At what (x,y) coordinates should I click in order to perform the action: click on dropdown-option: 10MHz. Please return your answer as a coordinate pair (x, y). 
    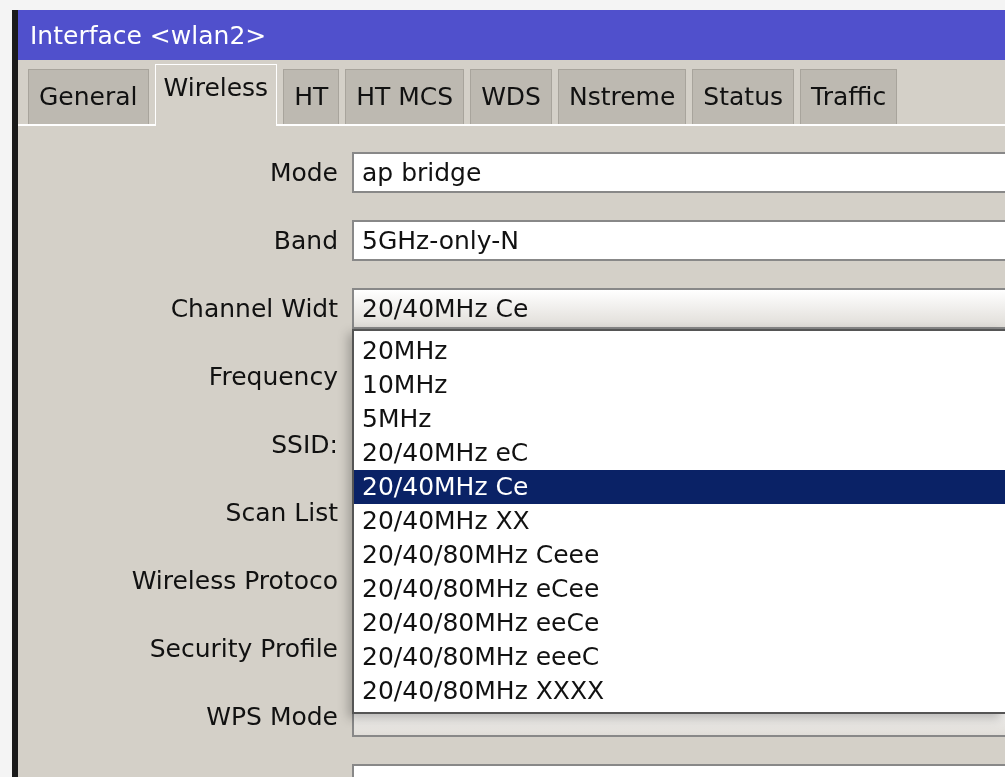
    Looking at the image, I should click on (679, 385).